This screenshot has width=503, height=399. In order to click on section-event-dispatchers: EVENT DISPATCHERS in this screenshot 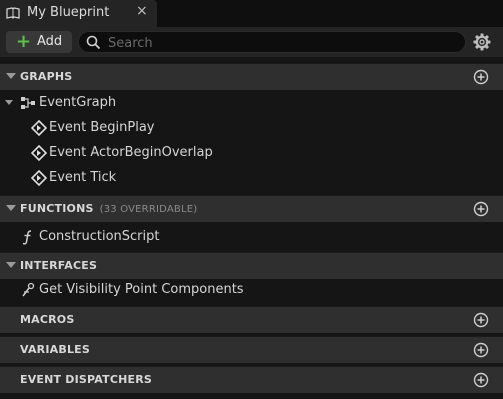, I will do `click(251, 379)`.